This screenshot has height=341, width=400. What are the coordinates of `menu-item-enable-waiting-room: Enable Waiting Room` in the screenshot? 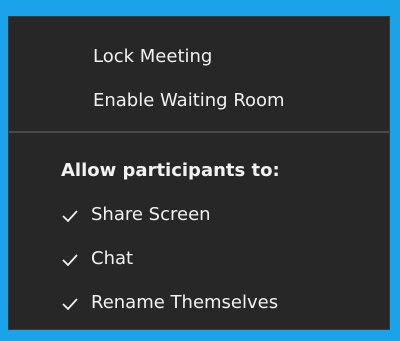 It's located at (199, 101).